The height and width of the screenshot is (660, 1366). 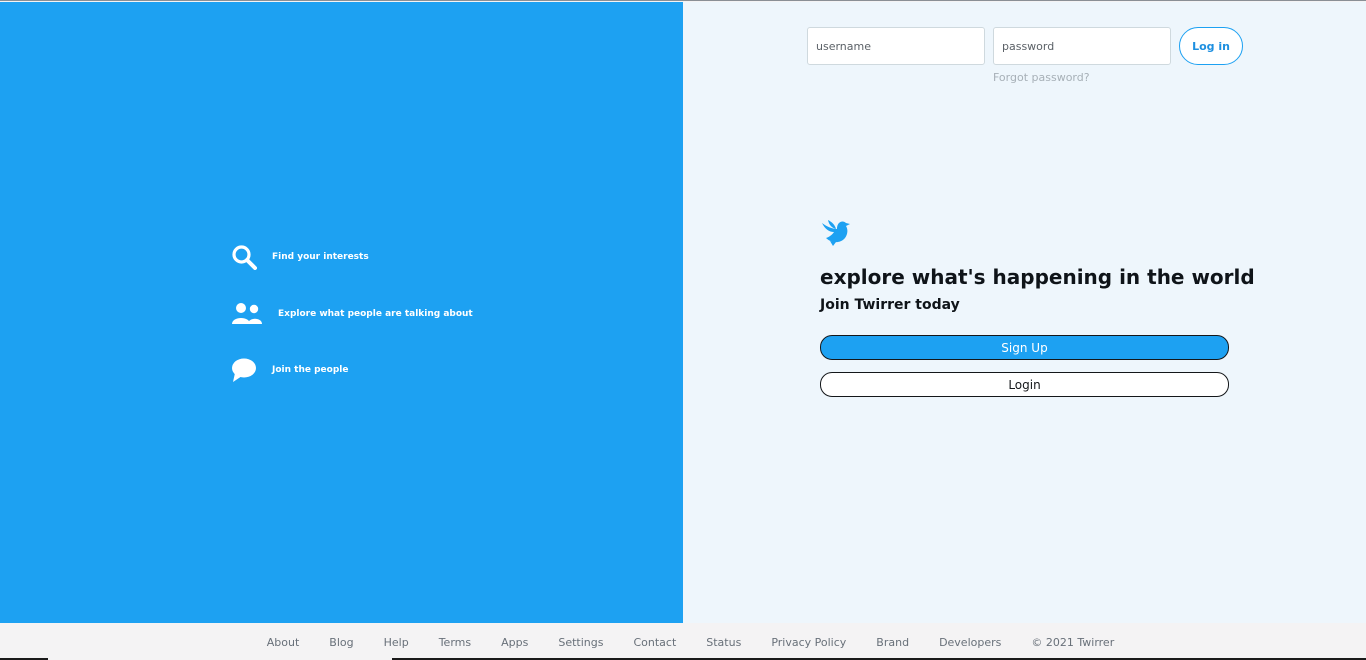 What do you see at coordinates (455, 642) in the screenshot?
I see `footer-link-terms: Terms` at bounding box center [455, 642].